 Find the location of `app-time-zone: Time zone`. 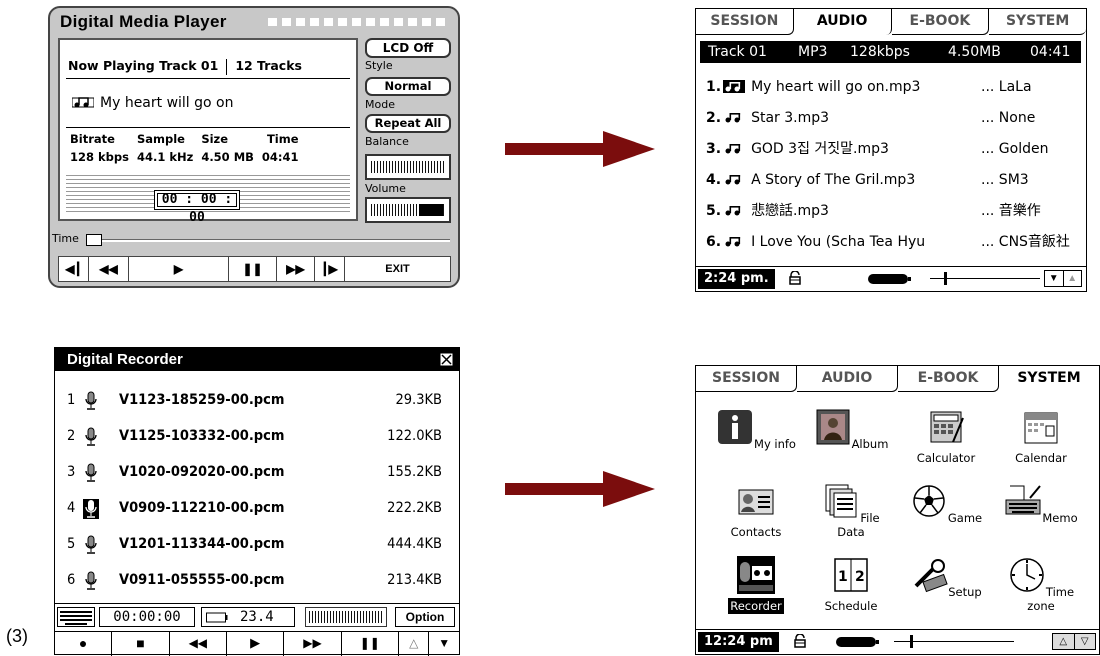

app-time-zone: Time zone is located at coordinates (1041, 587).